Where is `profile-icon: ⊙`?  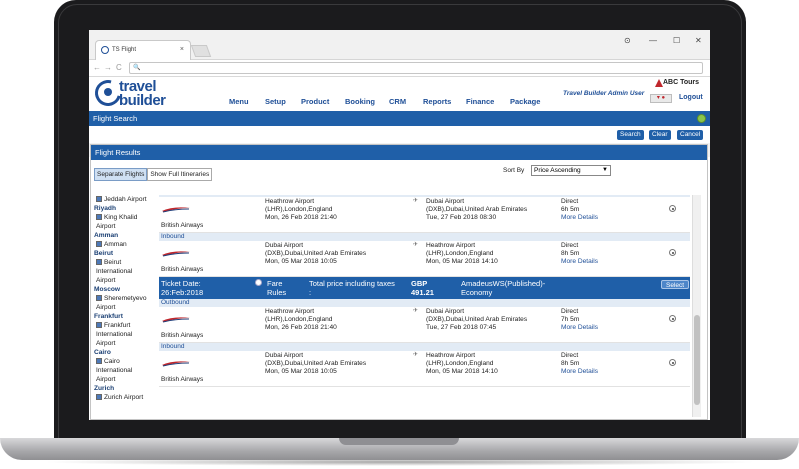
profile-icon: ⊙ is located at coordinates (627, 40).